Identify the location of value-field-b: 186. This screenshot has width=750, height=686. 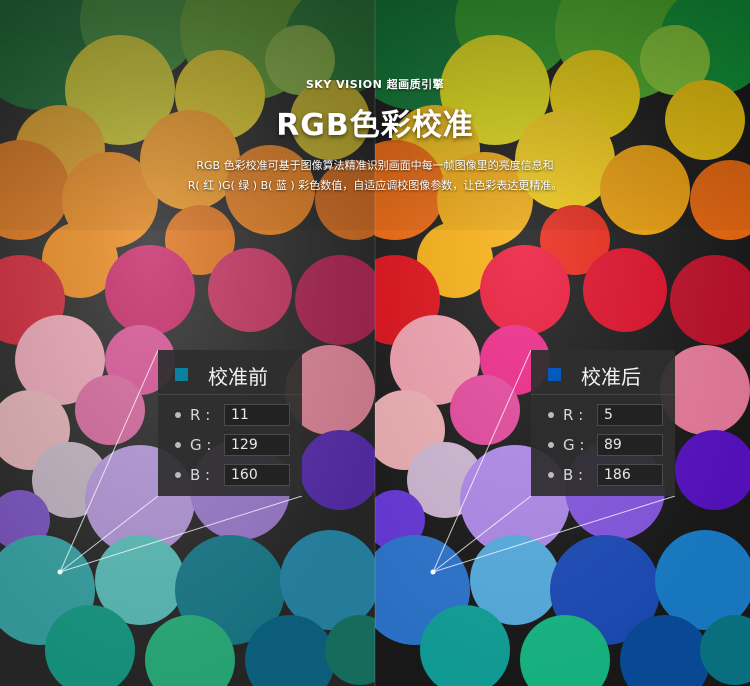
(630, 475).